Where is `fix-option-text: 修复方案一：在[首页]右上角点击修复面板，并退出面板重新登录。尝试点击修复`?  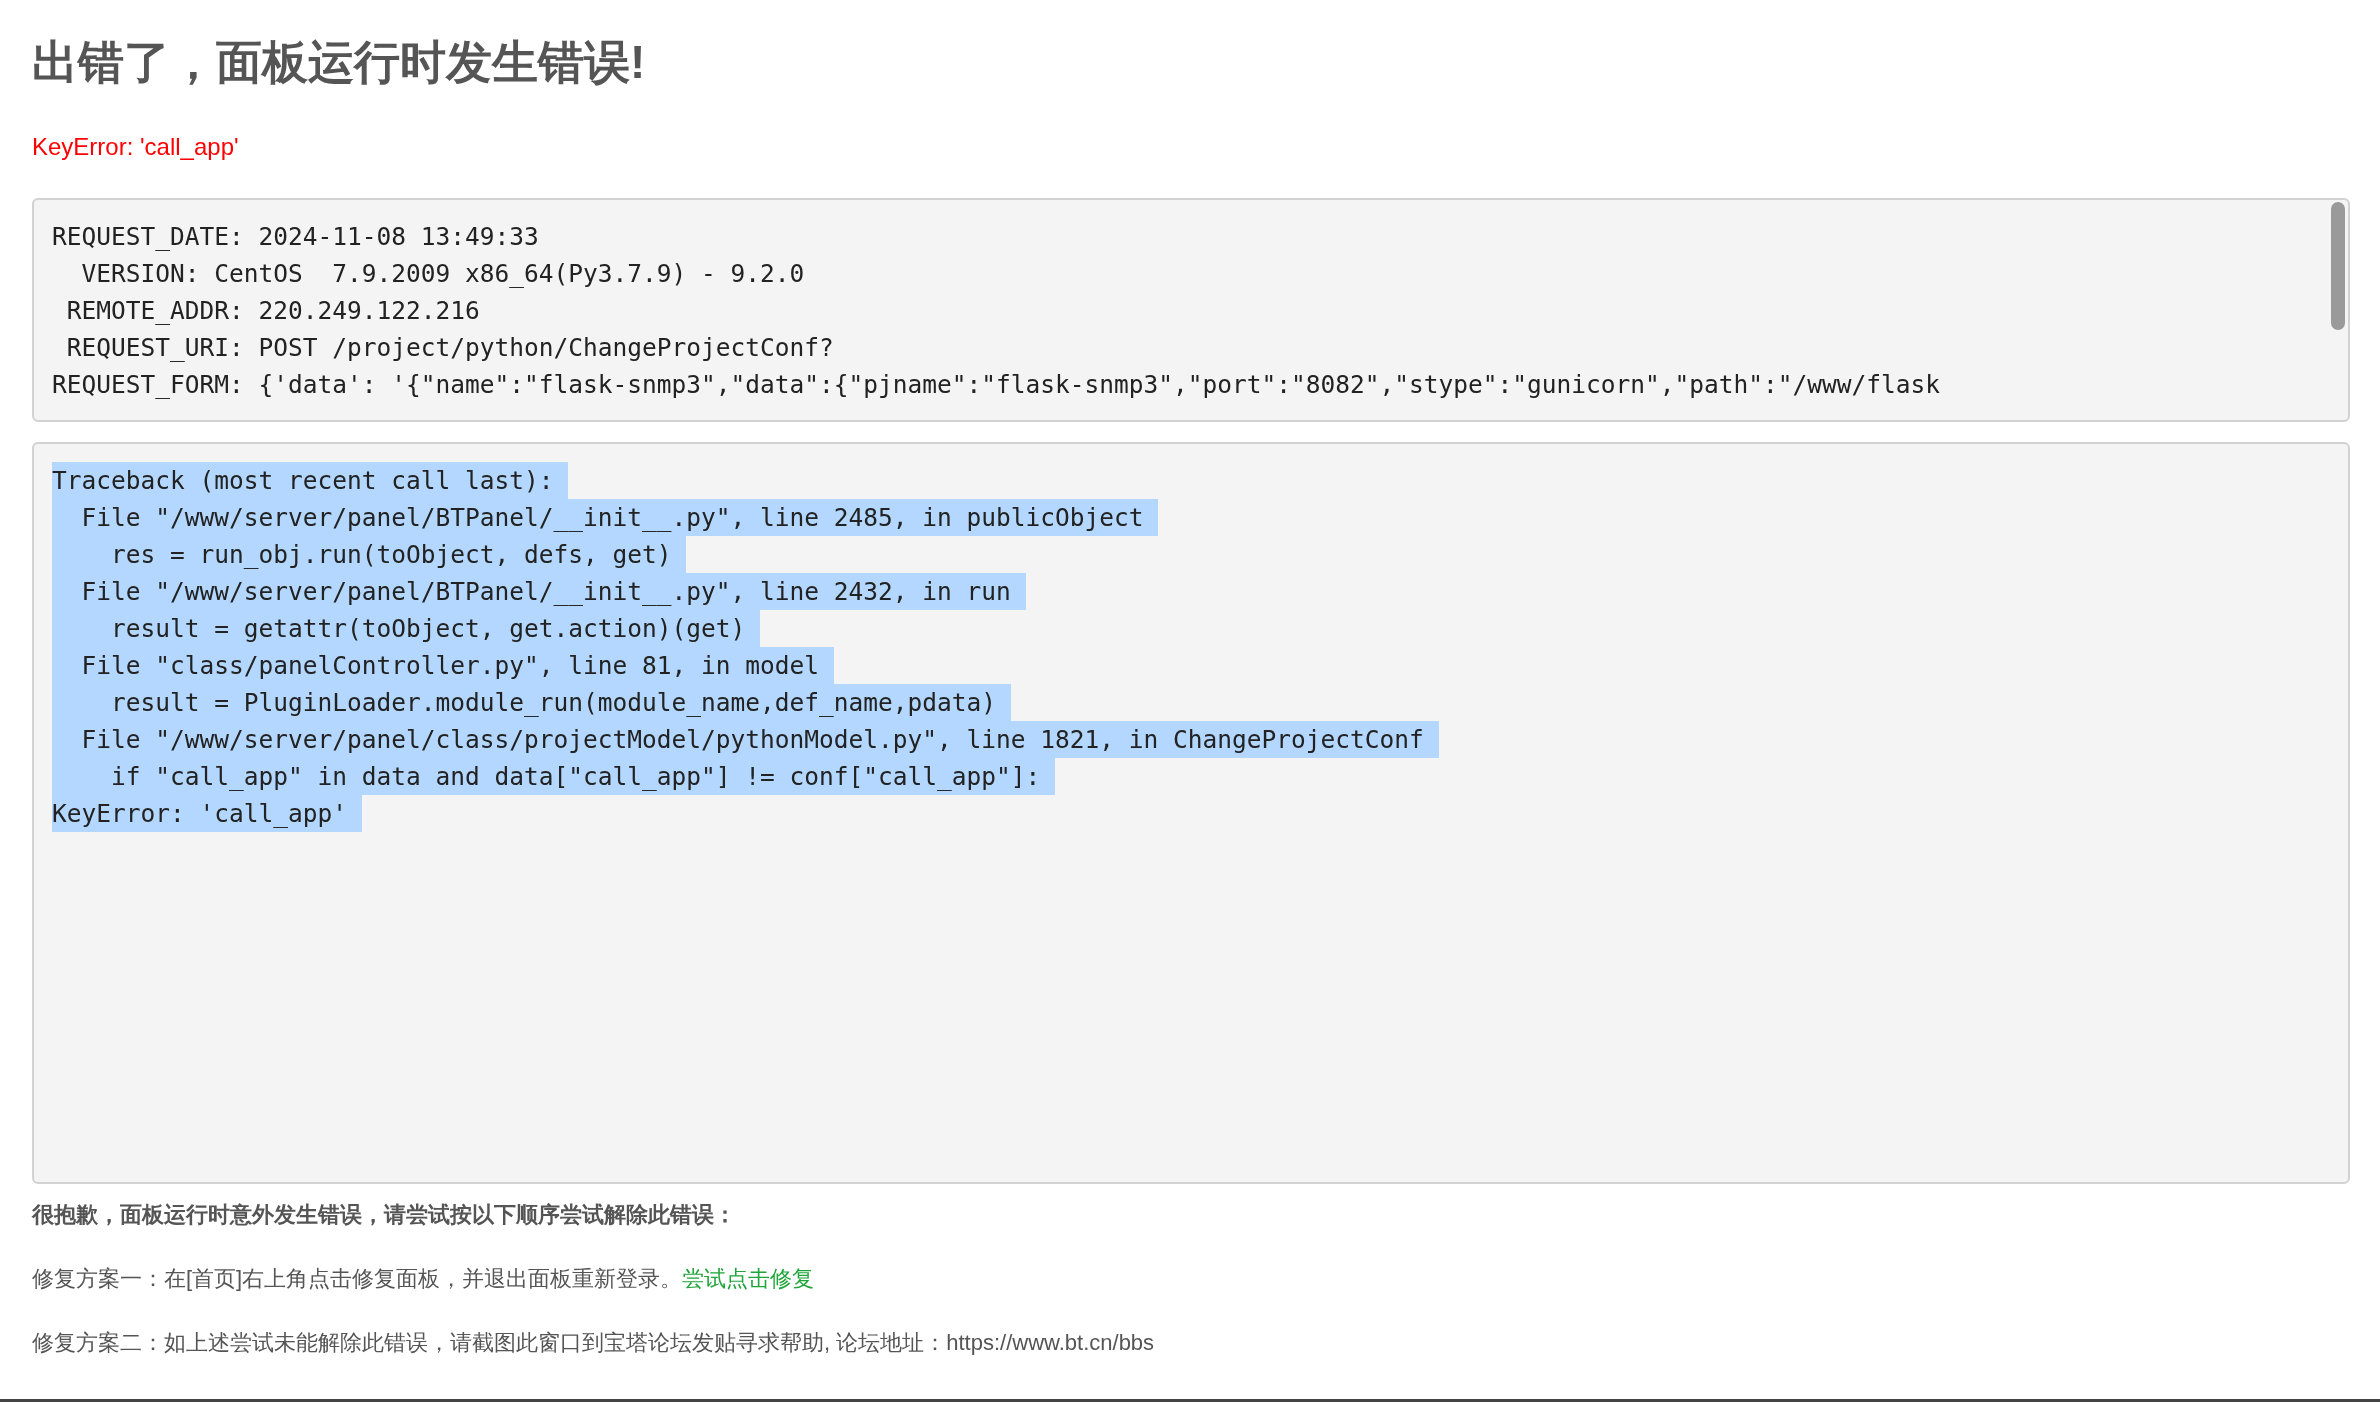 fix-option-text: 修复方案一：在[首页]右上角点击修复面板，并退出面板重新登录。尝试点击修复 is located at coordinates (423, 1279).